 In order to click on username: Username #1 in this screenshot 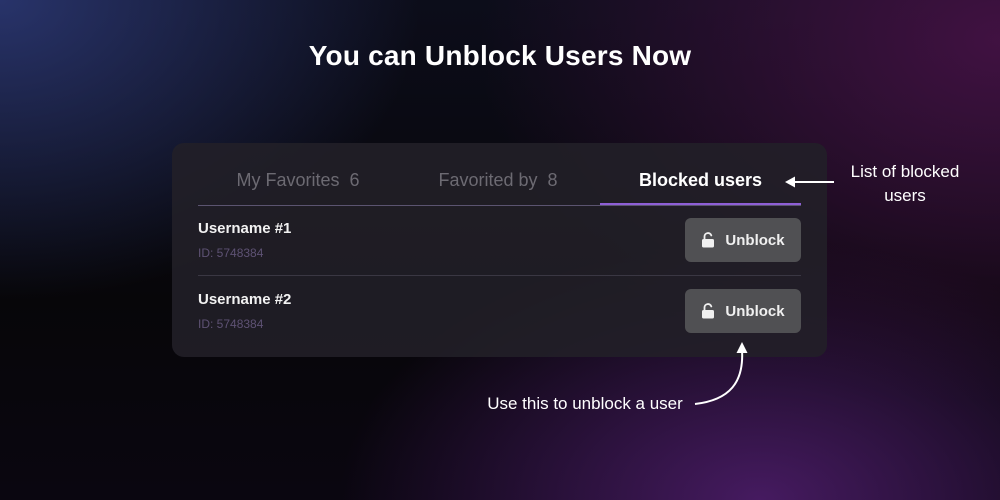, I will do `click(245, 228)`.